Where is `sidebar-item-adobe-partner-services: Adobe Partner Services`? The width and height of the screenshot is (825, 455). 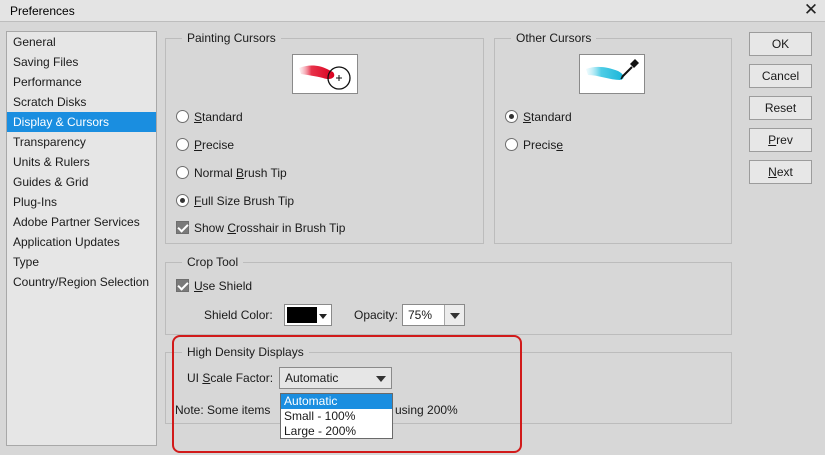
sidebar-item-adobe-partner-services: Adobe Partner Services is located at coordinates (81, 222).